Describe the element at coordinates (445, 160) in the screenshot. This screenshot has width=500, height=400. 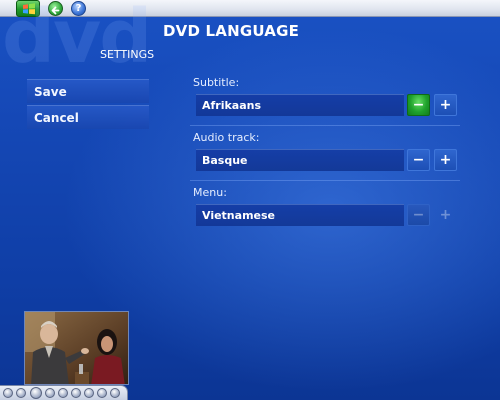
I see `audio-track-increase-button: +` at that location.